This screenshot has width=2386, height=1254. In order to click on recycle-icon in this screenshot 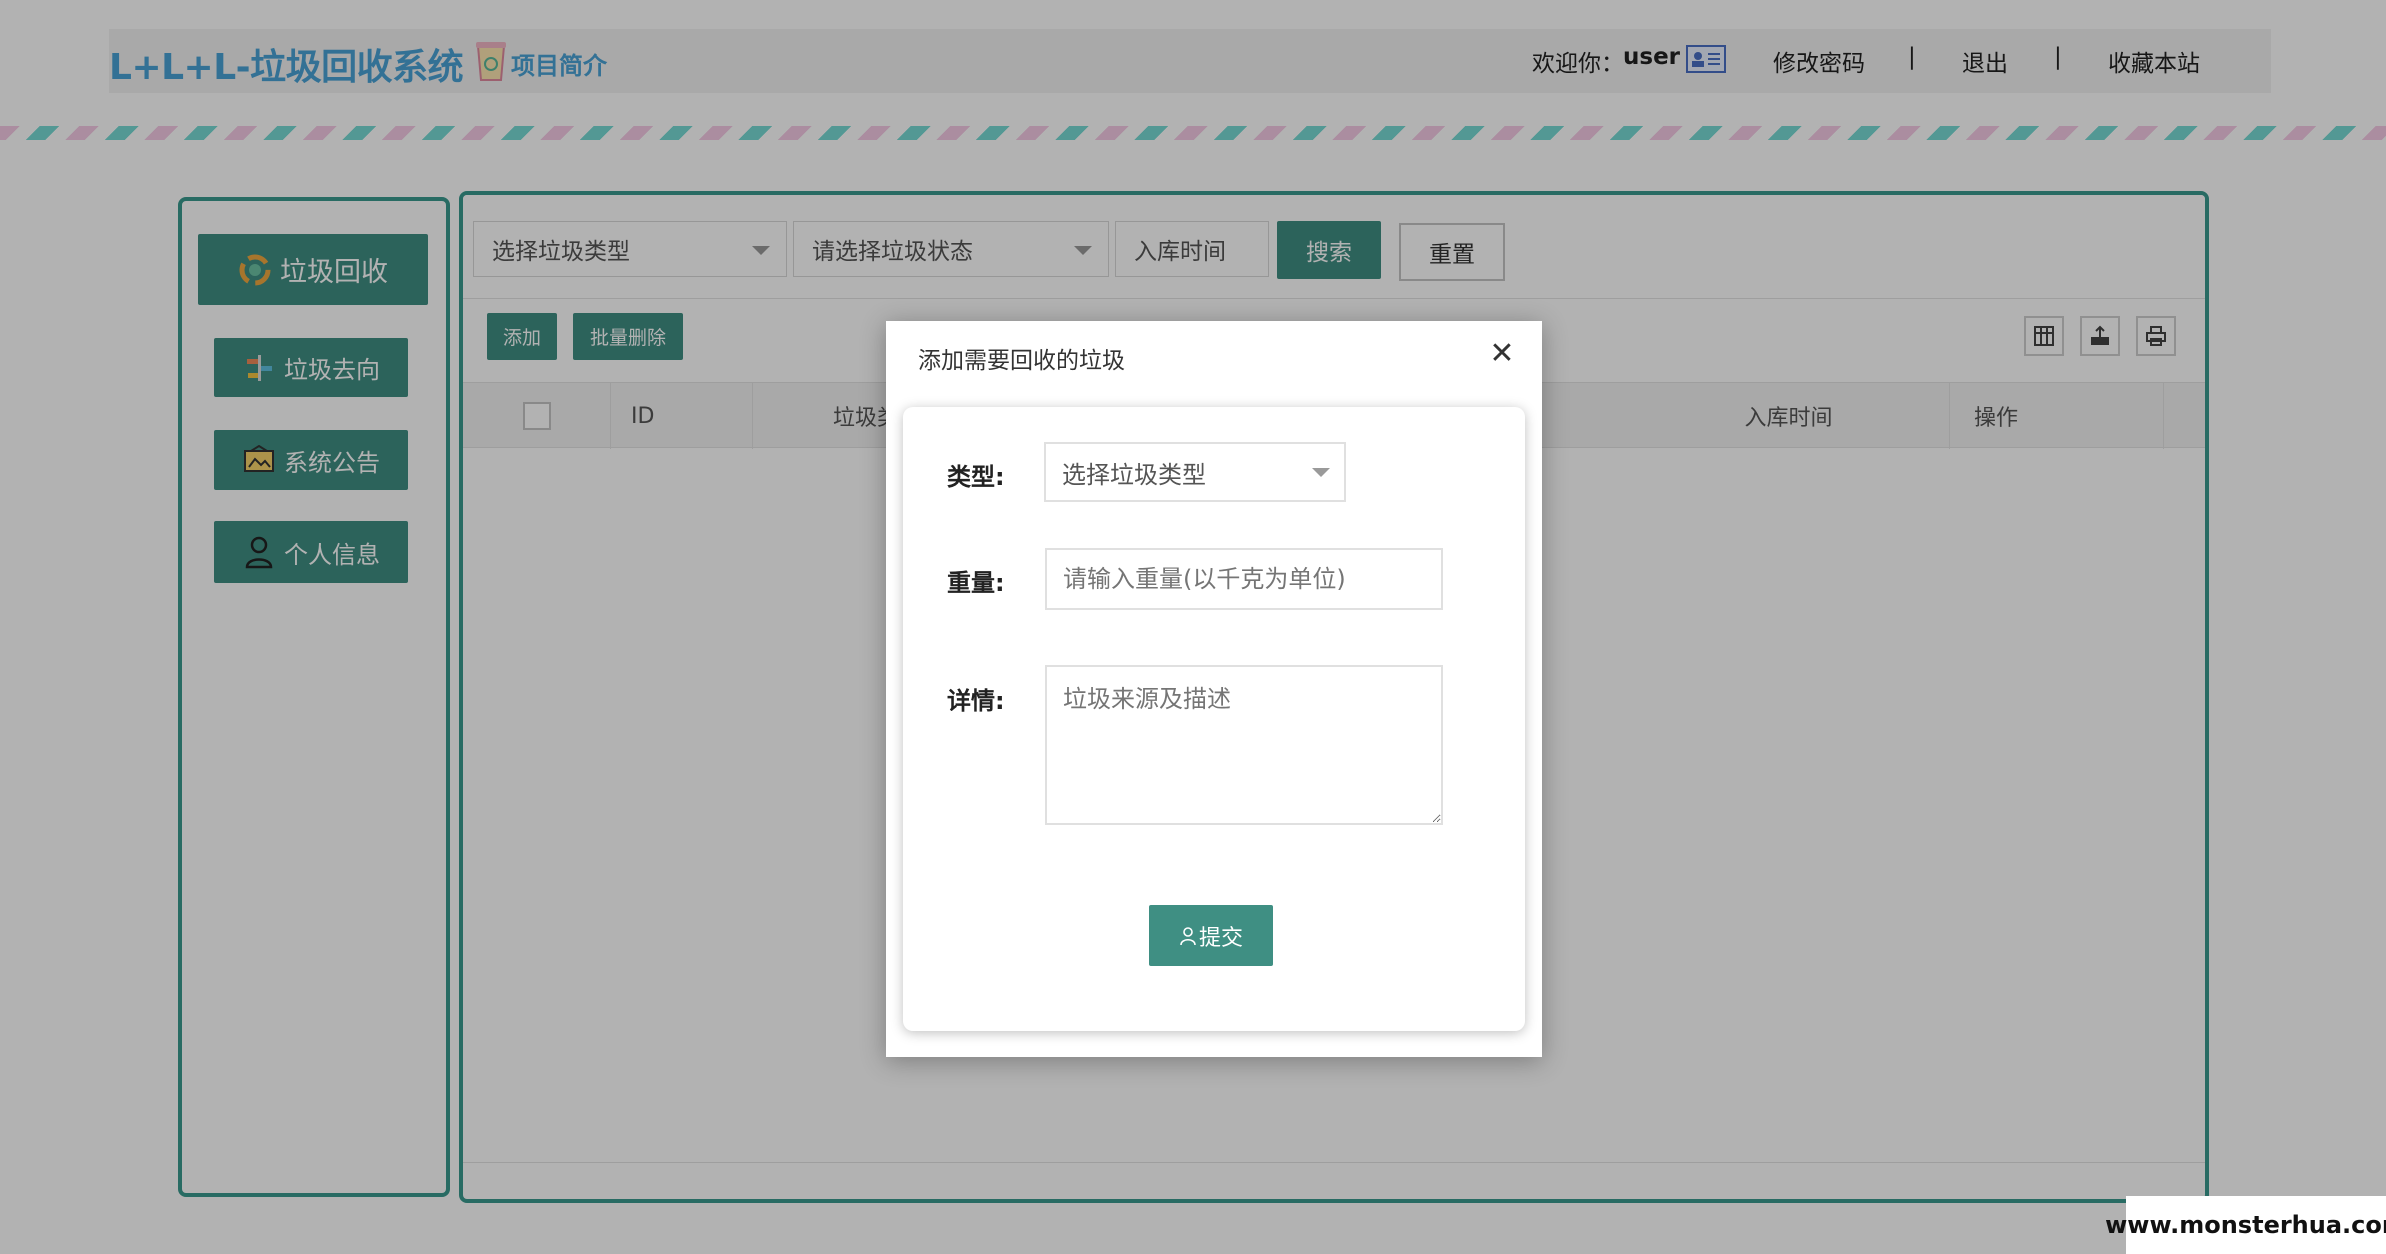, I will do `click(255, 270)`.